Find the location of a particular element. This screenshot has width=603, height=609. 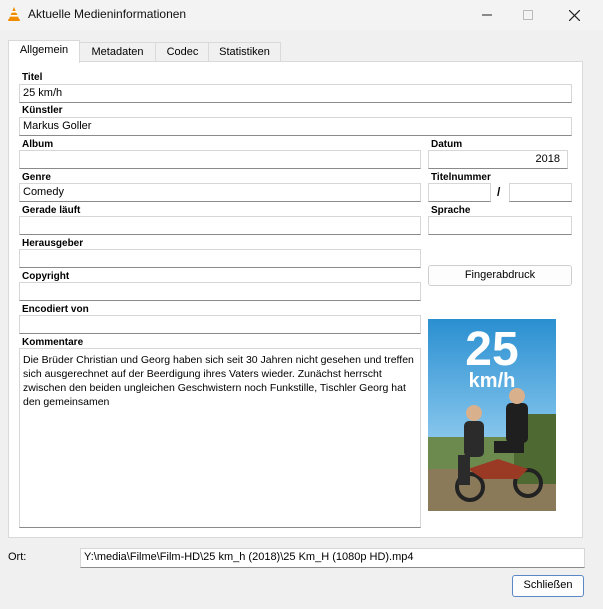

fingerprint-button: Fingerabdruck is located at coordinates (500, 275).